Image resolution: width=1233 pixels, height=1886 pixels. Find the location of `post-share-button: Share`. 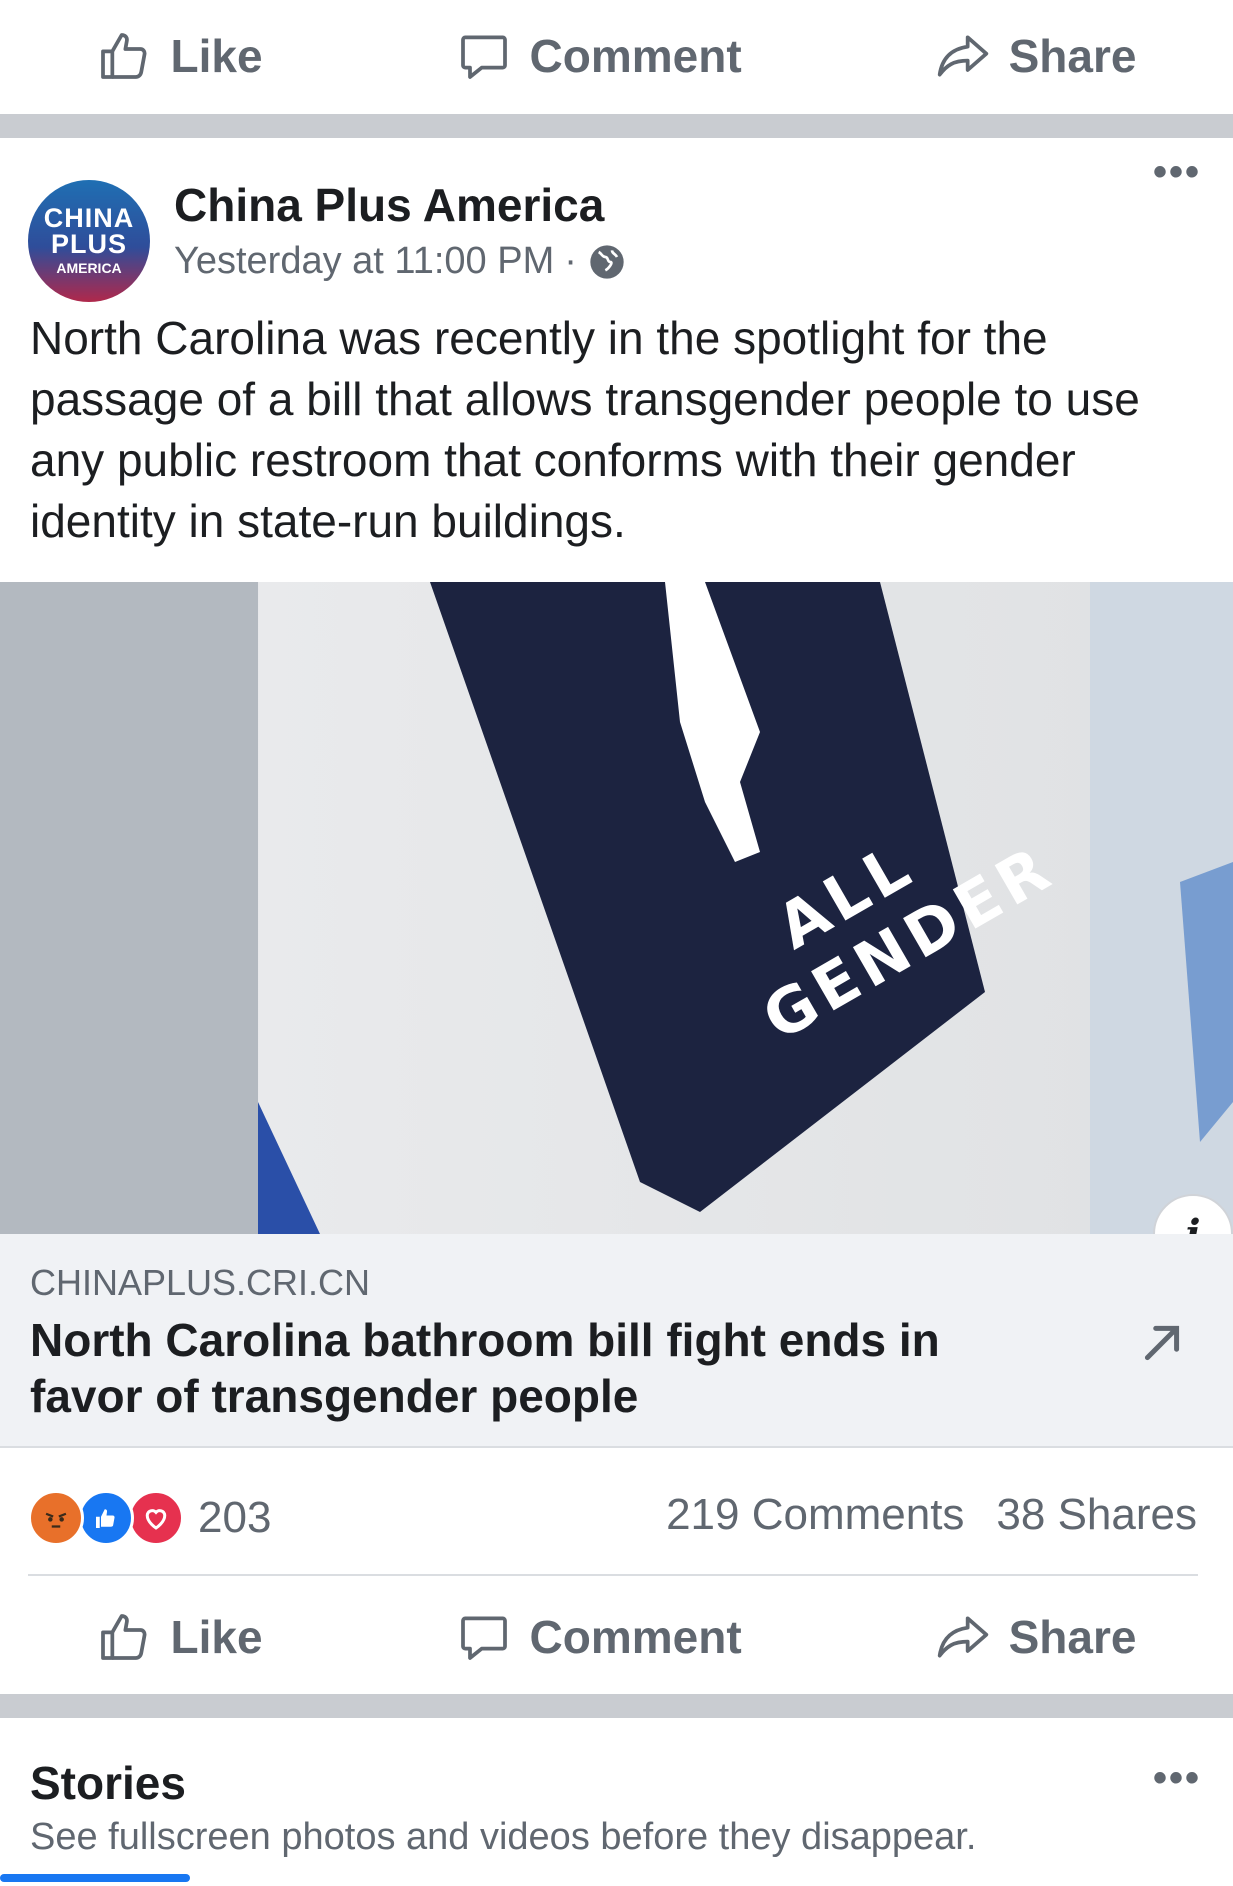

post-share-button: Share is located at coordinates (1036, 1637).